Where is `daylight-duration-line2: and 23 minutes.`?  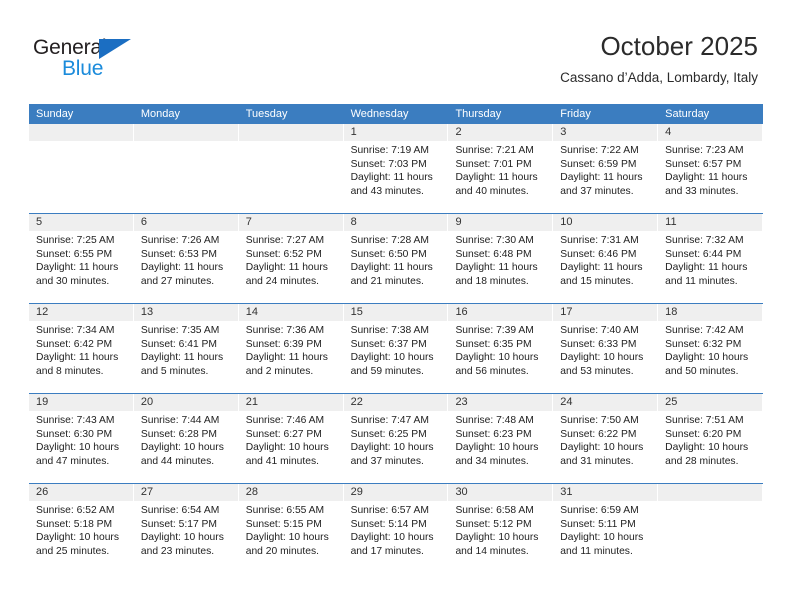 daylight-duration-line2: and 23 minutes. is located at coordinates (177, 551).